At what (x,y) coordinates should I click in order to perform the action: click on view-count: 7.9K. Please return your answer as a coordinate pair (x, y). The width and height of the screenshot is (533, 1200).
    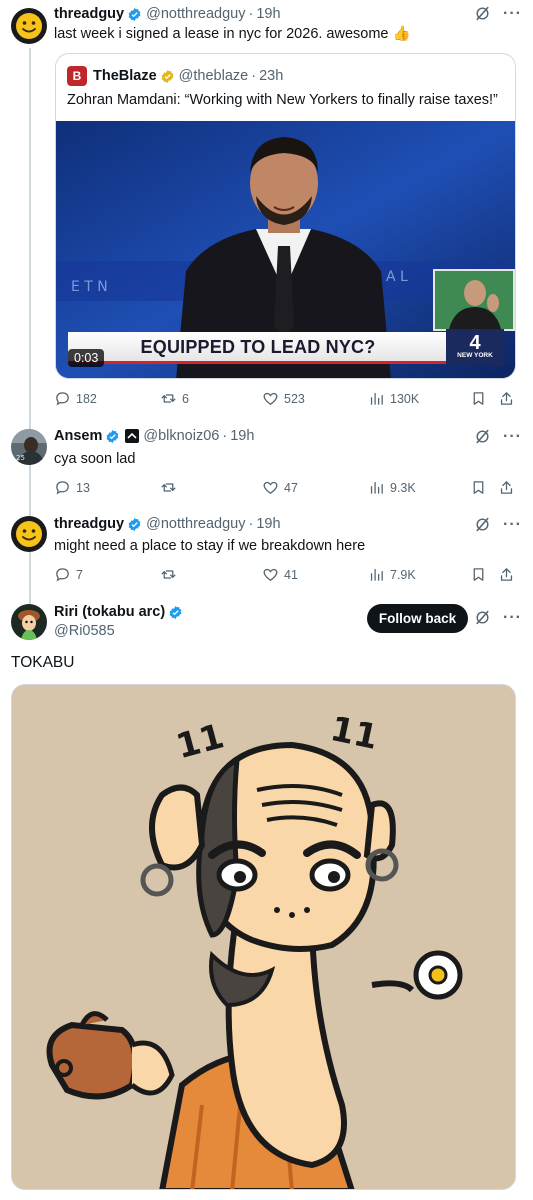
    Looking at the image, I should click on (403, 574).